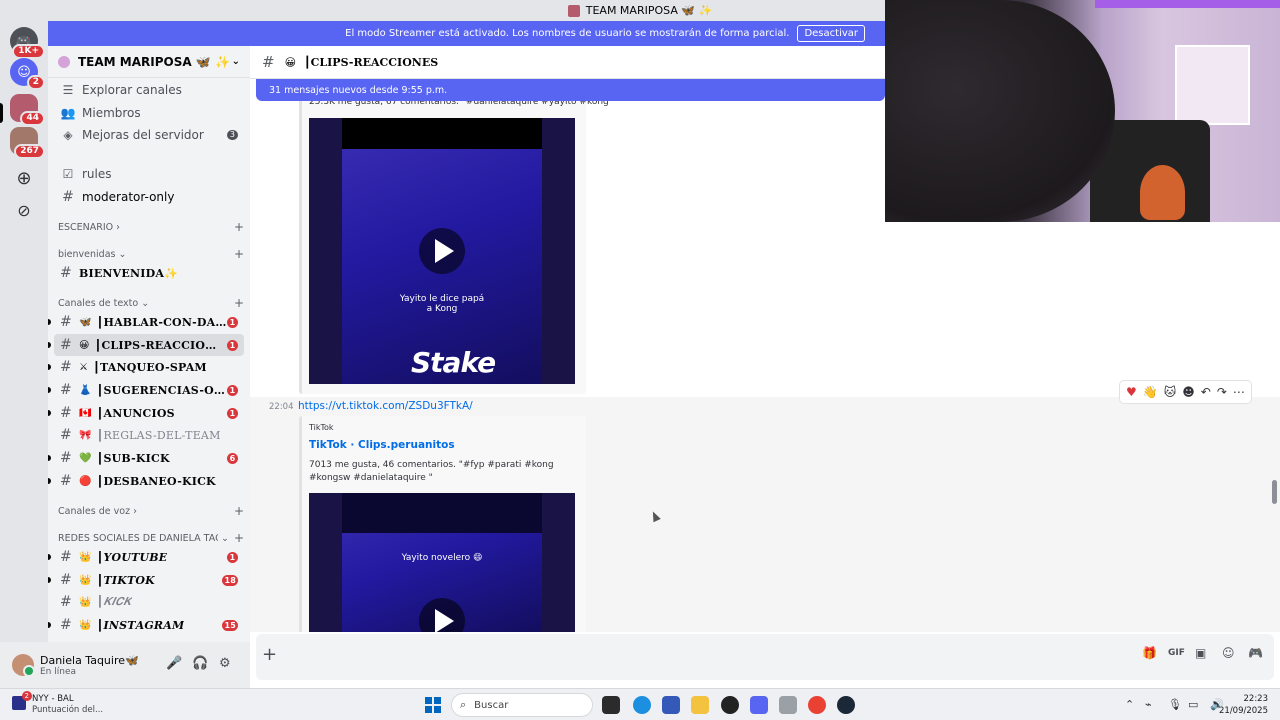  Describe the element at coordinates (1222, 392) in the screenshot. I see `forward-icon: ↷` at that location.